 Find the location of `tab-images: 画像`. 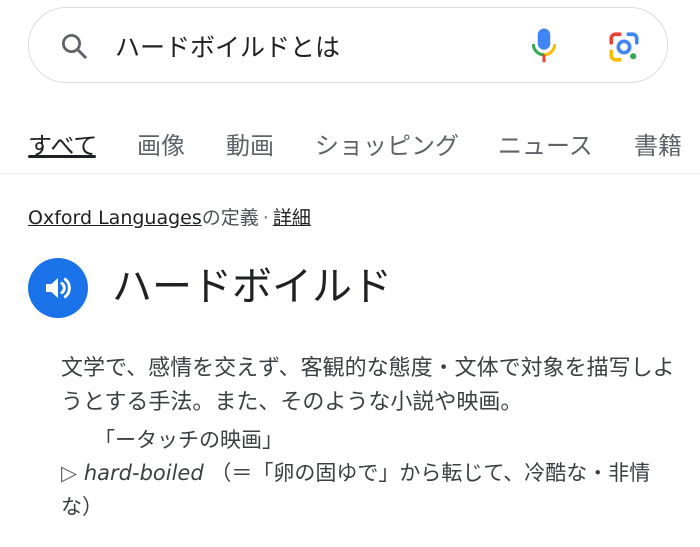

tab-images: 画像 is located at coordinates (161, 143).